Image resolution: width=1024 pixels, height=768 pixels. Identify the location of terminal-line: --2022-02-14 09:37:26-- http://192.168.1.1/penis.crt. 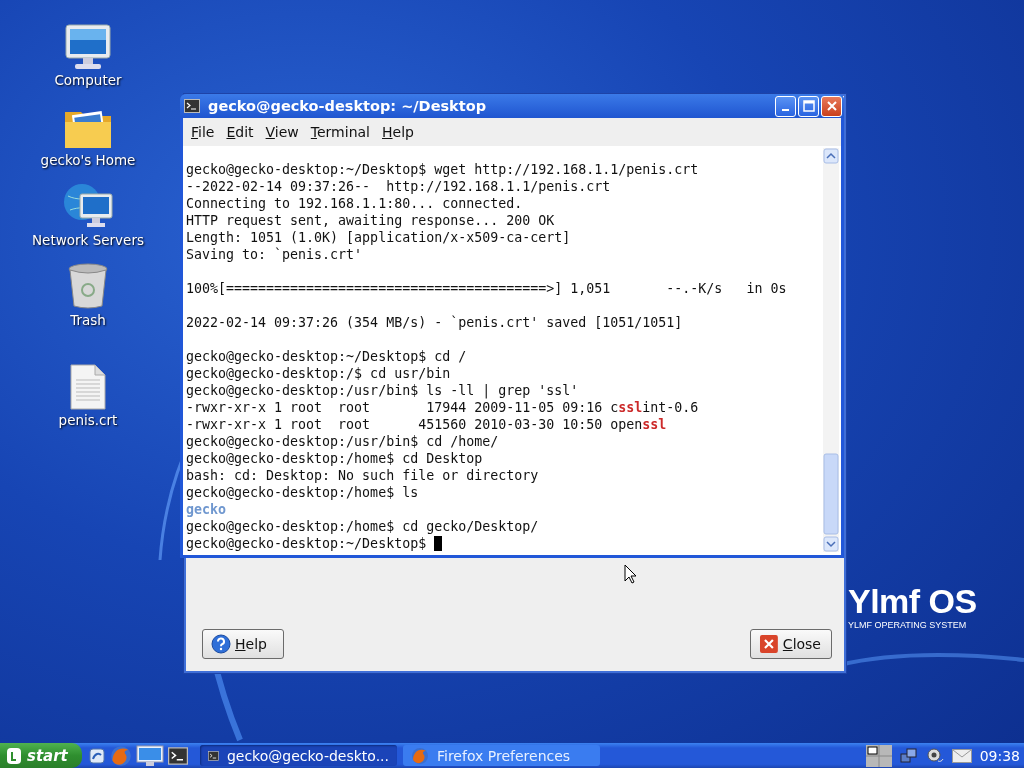
(398, 186).